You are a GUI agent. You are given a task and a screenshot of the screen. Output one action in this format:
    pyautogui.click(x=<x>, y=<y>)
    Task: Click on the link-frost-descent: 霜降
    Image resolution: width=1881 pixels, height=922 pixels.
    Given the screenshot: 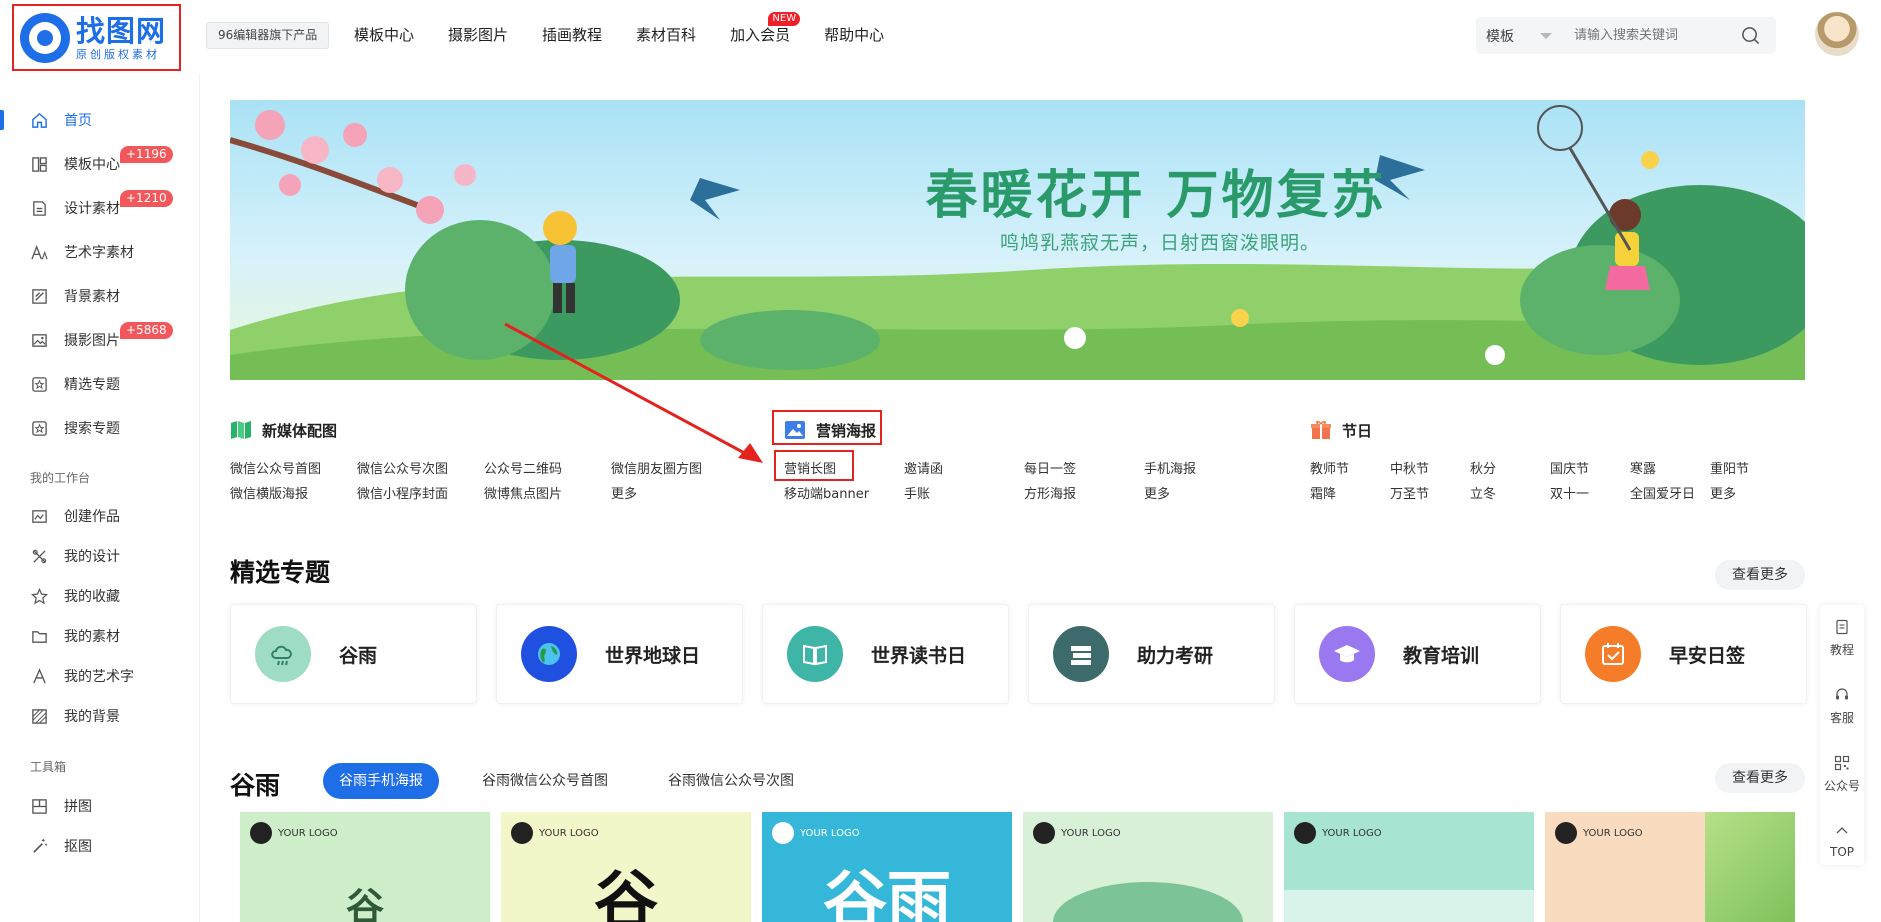 What is the action you would take?
    pyautogui.click(x=1323, y=492)
    